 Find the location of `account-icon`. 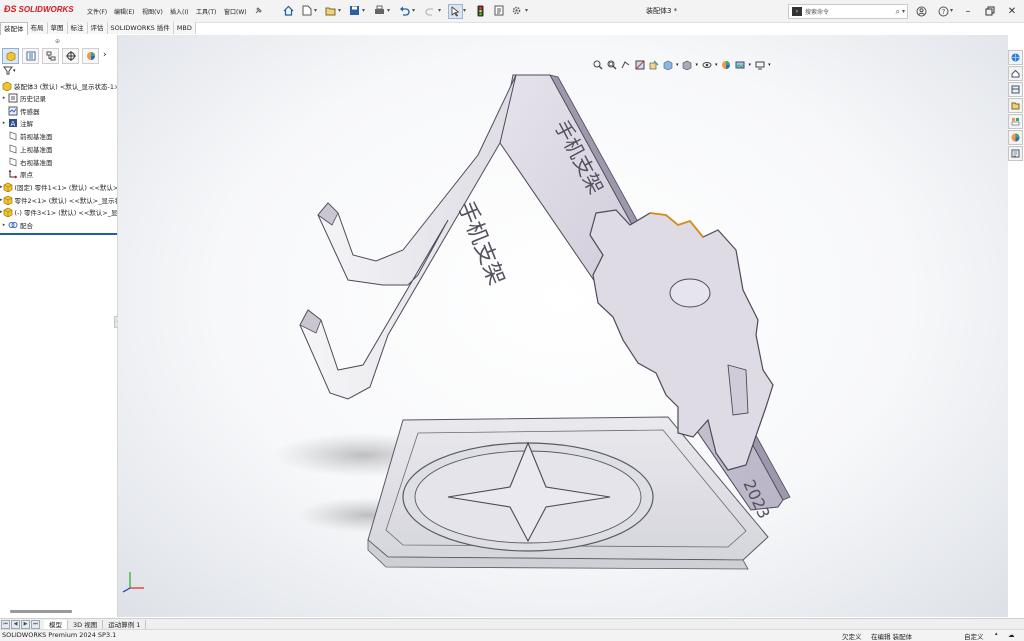

account-icon is located at coordinates (921, 11).